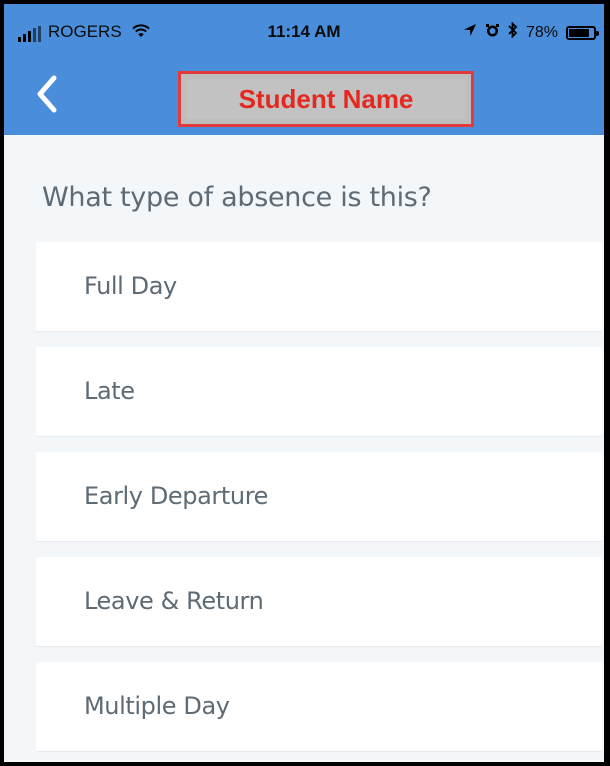 The width and height of the screenshot is (610, 766). I want to click on location-icon, so click(470, 32).